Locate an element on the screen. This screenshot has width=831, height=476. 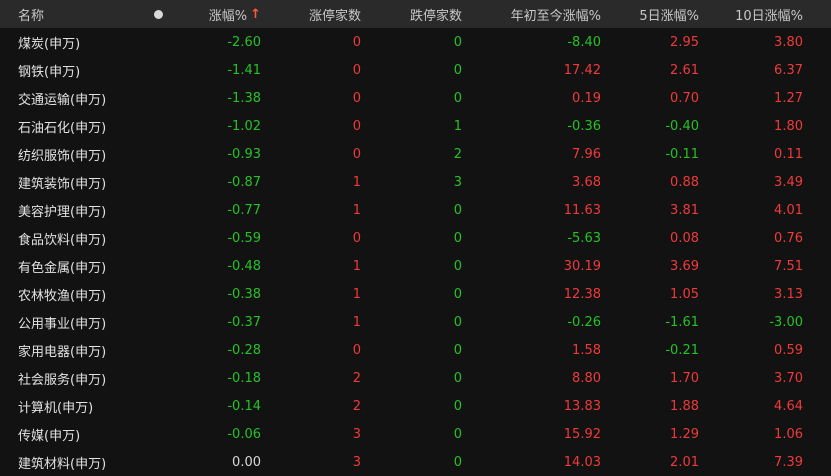
cell-ytd: 7.96 is located at coordinates (586, 154).